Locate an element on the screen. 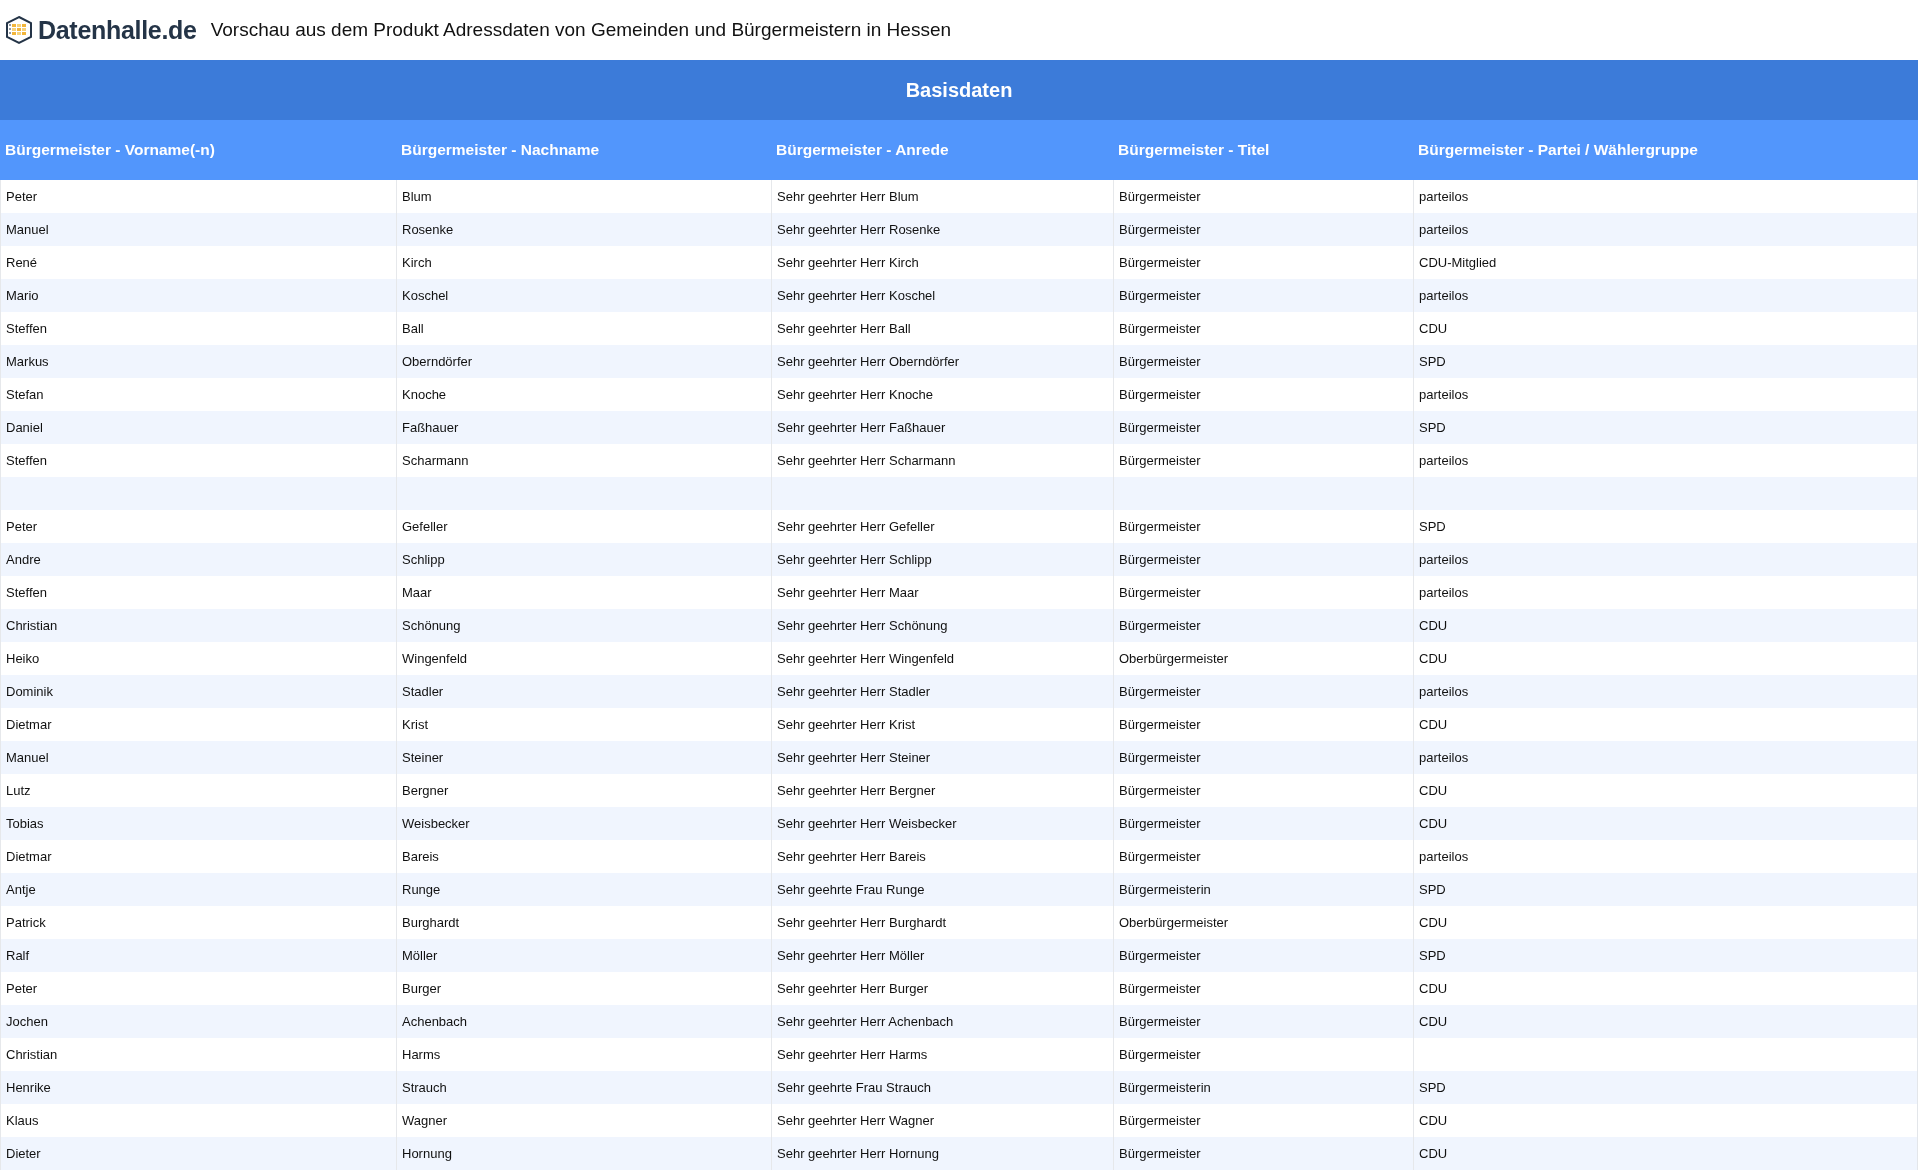 This screenshot has width=1920, height=1170. column-header: Bürgermeister - Partei / Wählergruppe is located at coordinates (1558, 150).